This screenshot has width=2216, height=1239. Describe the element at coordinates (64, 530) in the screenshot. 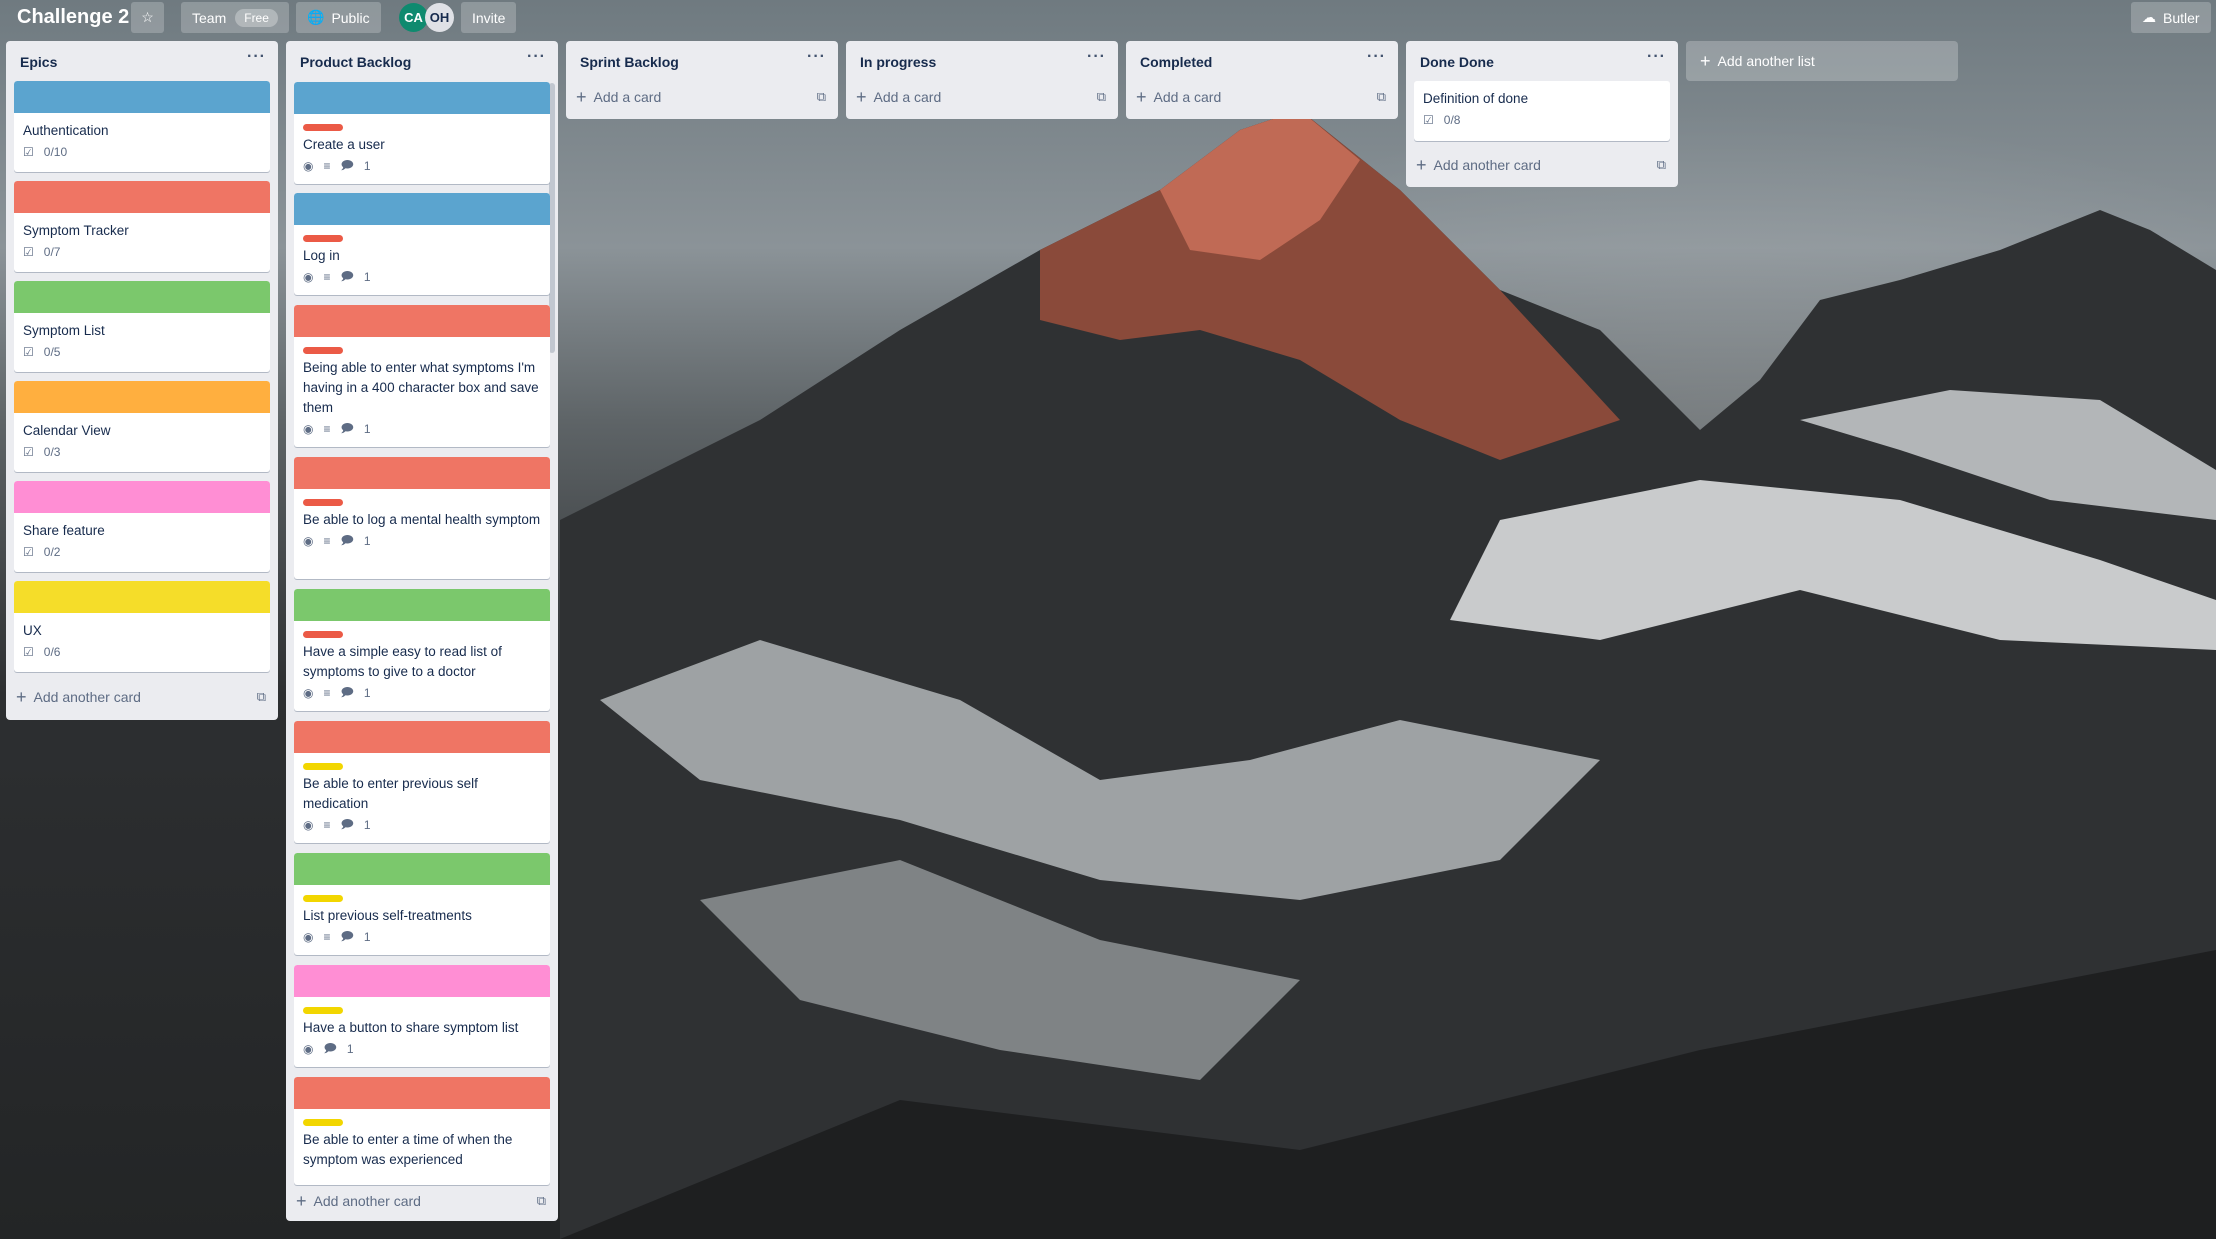

I see `card-title: Share feature` at that location.